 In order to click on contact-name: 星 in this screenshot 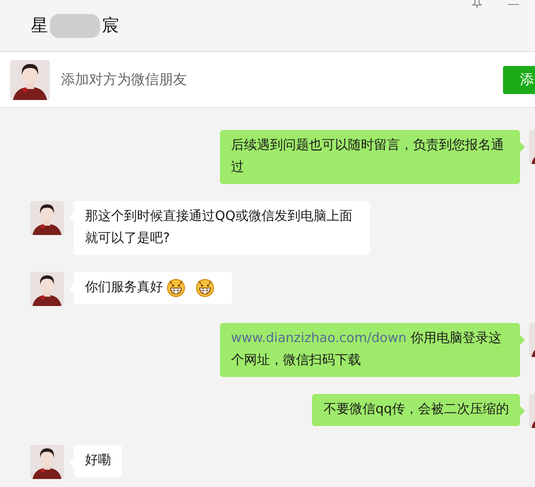, I will do `click(39, 26)`.